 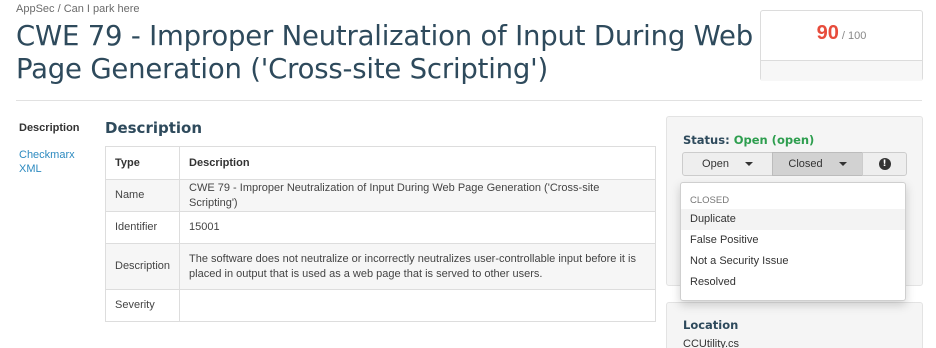 I want to click on column-header-description: Description, so click(x=417, y=163).